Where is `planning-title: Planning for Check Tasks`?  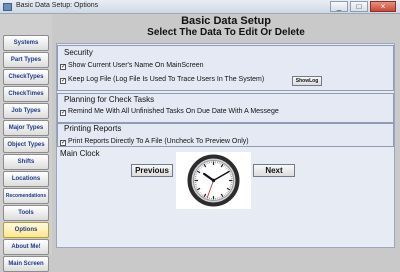
planning-title: Planning for Check Tasks is located at coordinates (109, 99).